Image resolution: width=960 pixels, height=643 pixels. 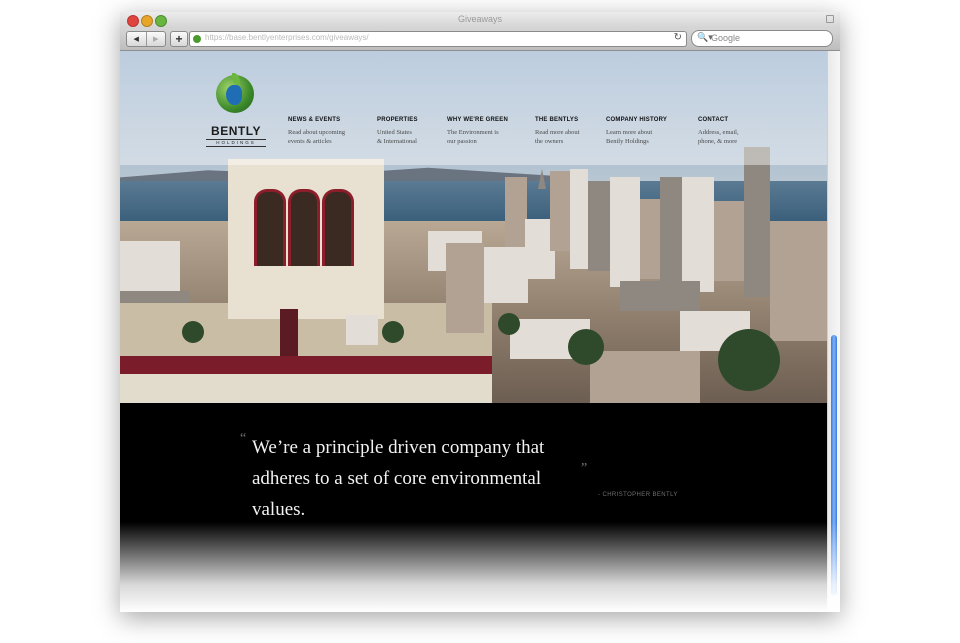 I want to click on close-quote-mark: ”, so click(x=584, y=468).